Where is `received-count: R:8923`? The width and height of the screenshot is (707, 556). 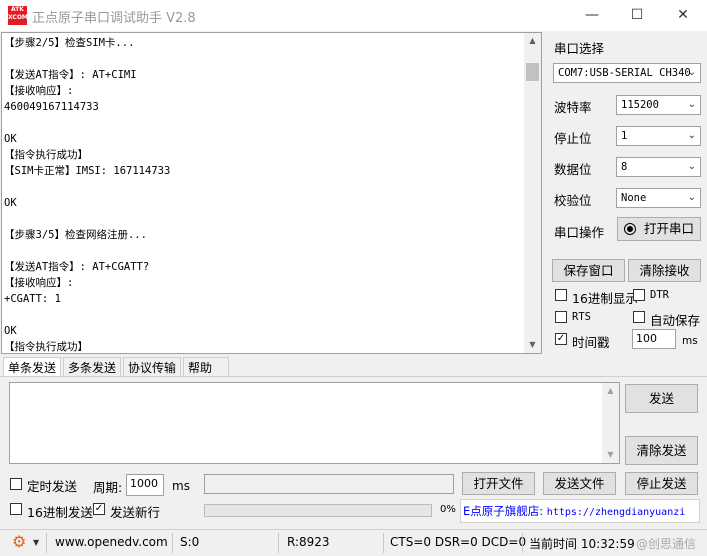 received-count: R:8923 is located at coordinates (308, 542).